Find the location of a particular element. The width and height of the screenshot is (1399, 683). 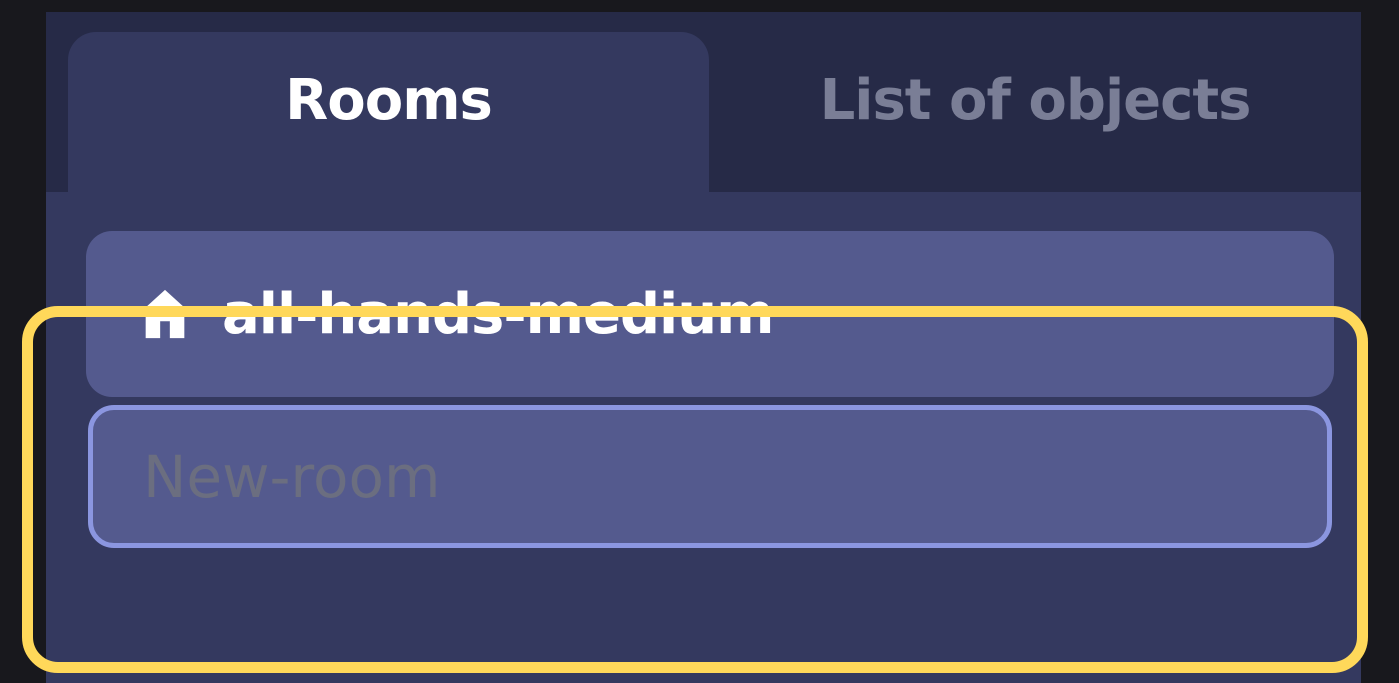

tab-list-of-objects: List of objects is located at coordinates (1035, 112).